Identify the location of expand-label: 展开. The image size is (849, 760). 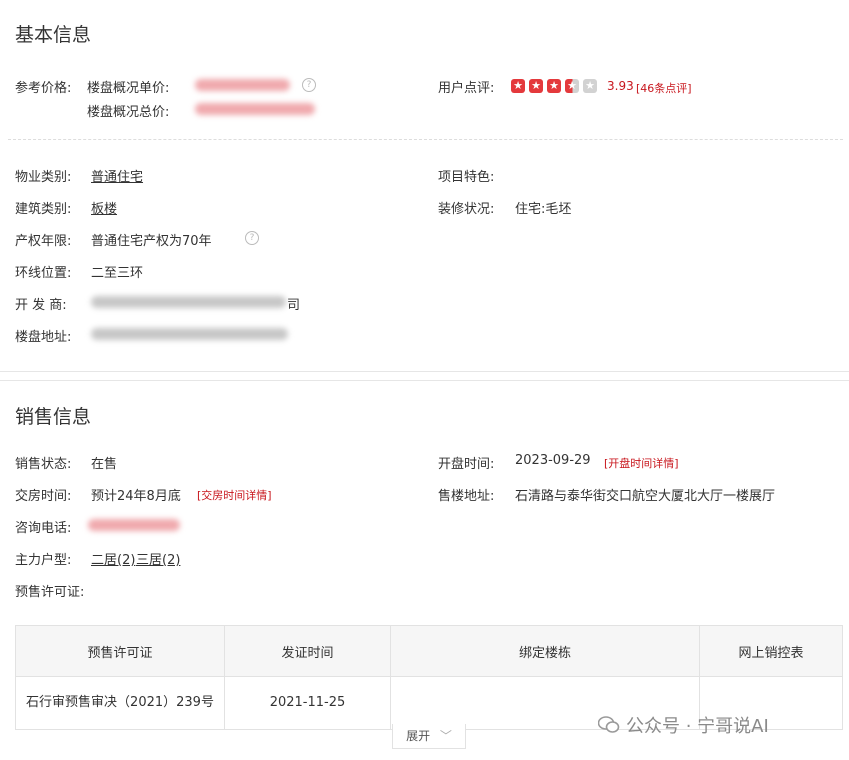
(418, 736).